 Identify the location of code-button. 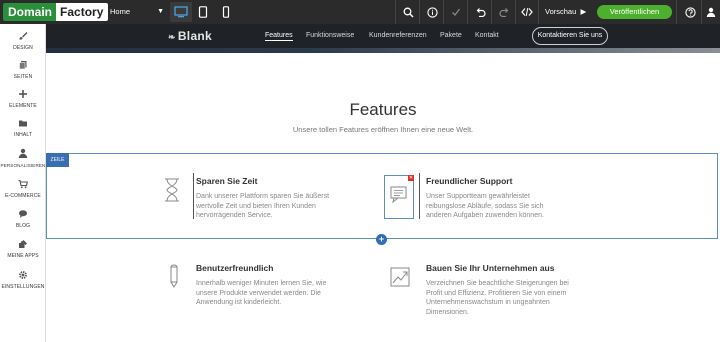
(527, 12).